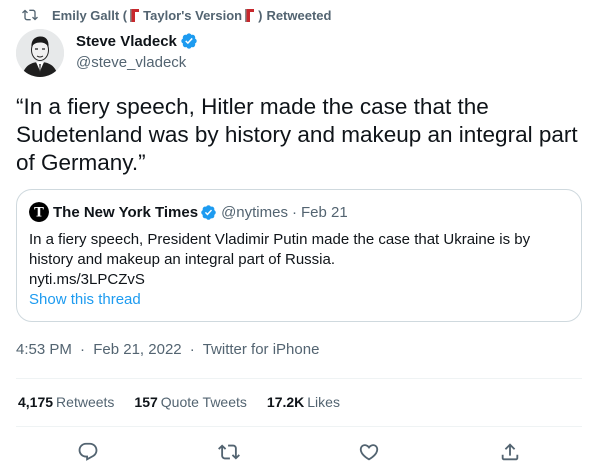  I want to click on like-button, so click(369, 452).